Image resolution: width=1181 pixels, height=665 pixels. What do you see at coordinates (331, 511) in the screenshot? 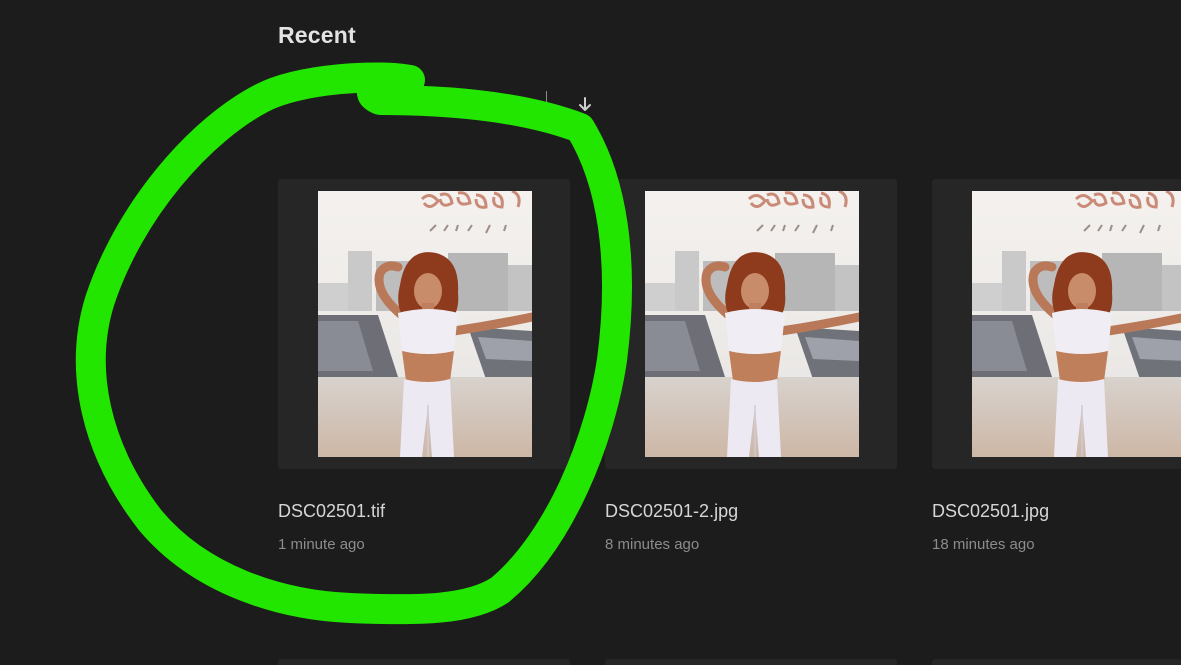
I see `file-name: DSC02501.tif` at bounding box center [331, 511].